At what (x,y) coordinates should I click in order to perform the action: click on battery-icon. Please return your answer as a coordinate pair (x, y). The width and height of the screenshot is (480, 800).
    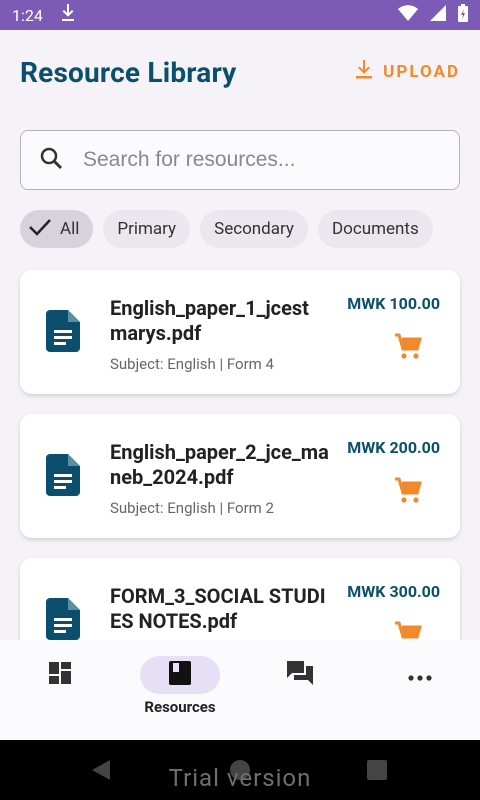
    Looking at the image, I should click on (463, 15).